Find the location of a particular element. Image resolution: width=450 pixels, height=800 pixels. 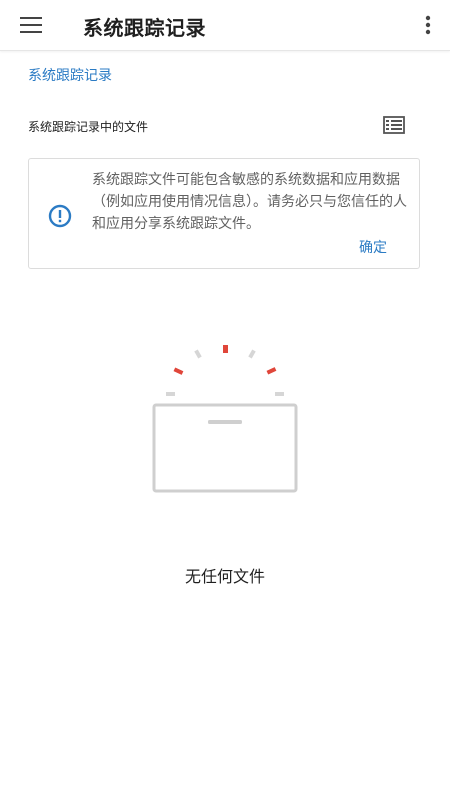

breadcrumb: 系统跟踪记录 is located at coordinates (70, 75).